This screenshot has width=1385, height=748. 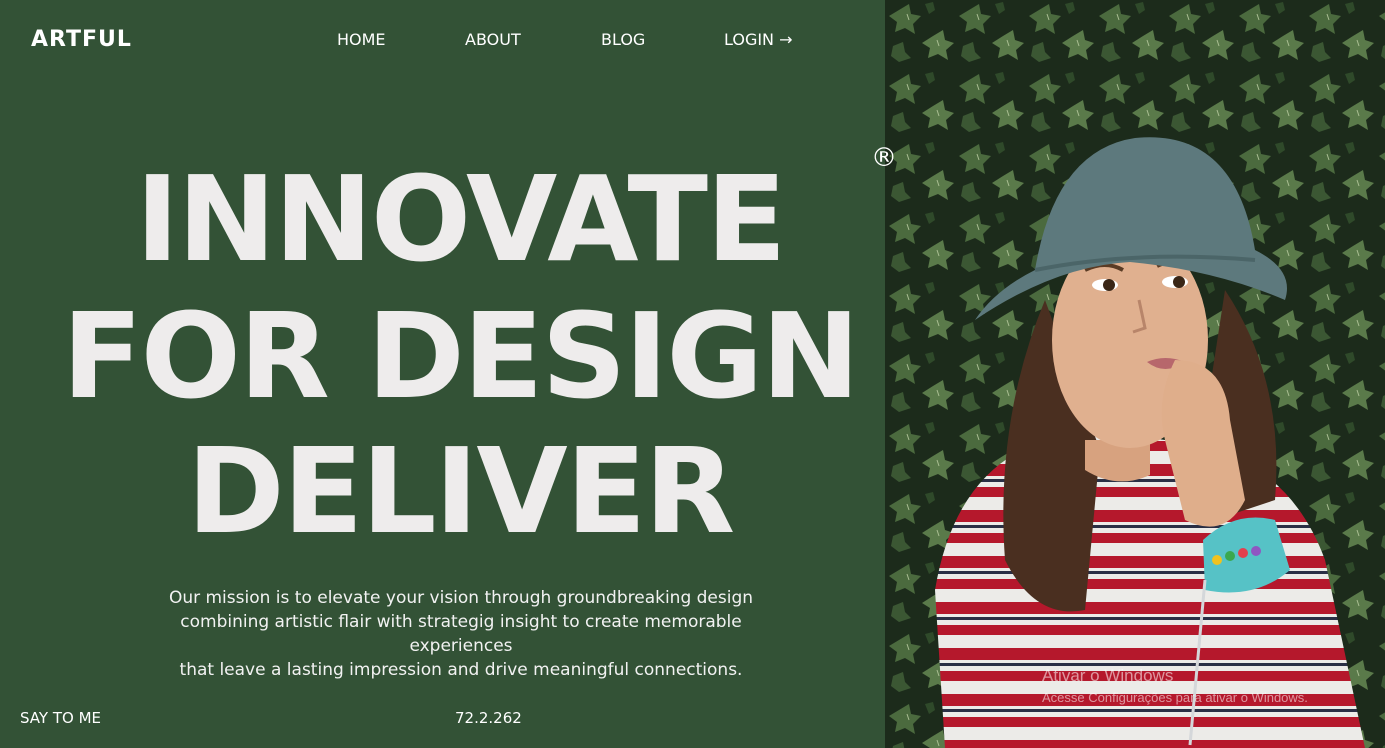 What do you see at coordinates (461, 356) in the screenshot?
I see `hero-line-2: FOR DESIGN` at bounding box center [461, 356].